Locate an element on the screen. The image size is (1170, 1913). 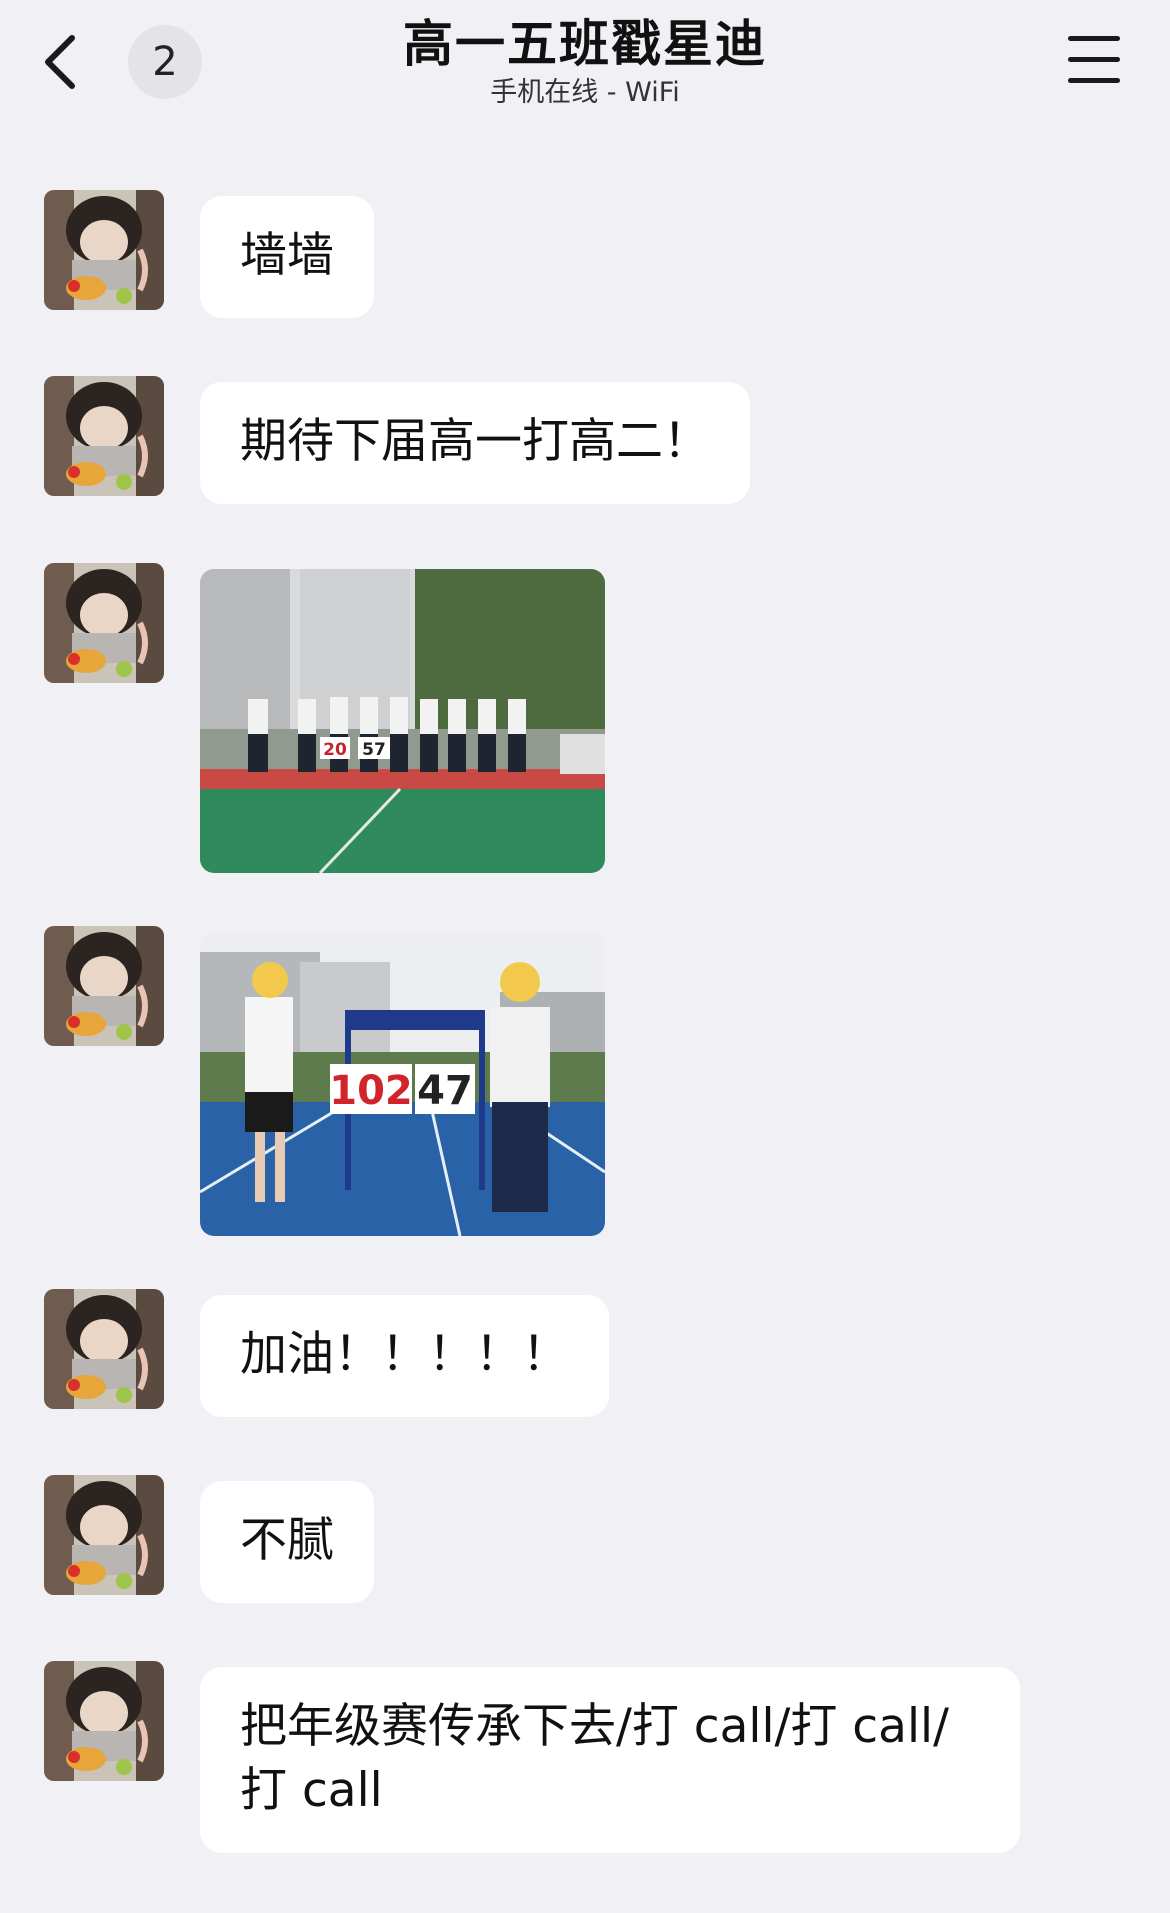
message-bubble: 把年级赛传承下去/打 call/打 call/ 打 call is located at coordinates (610, 1760).